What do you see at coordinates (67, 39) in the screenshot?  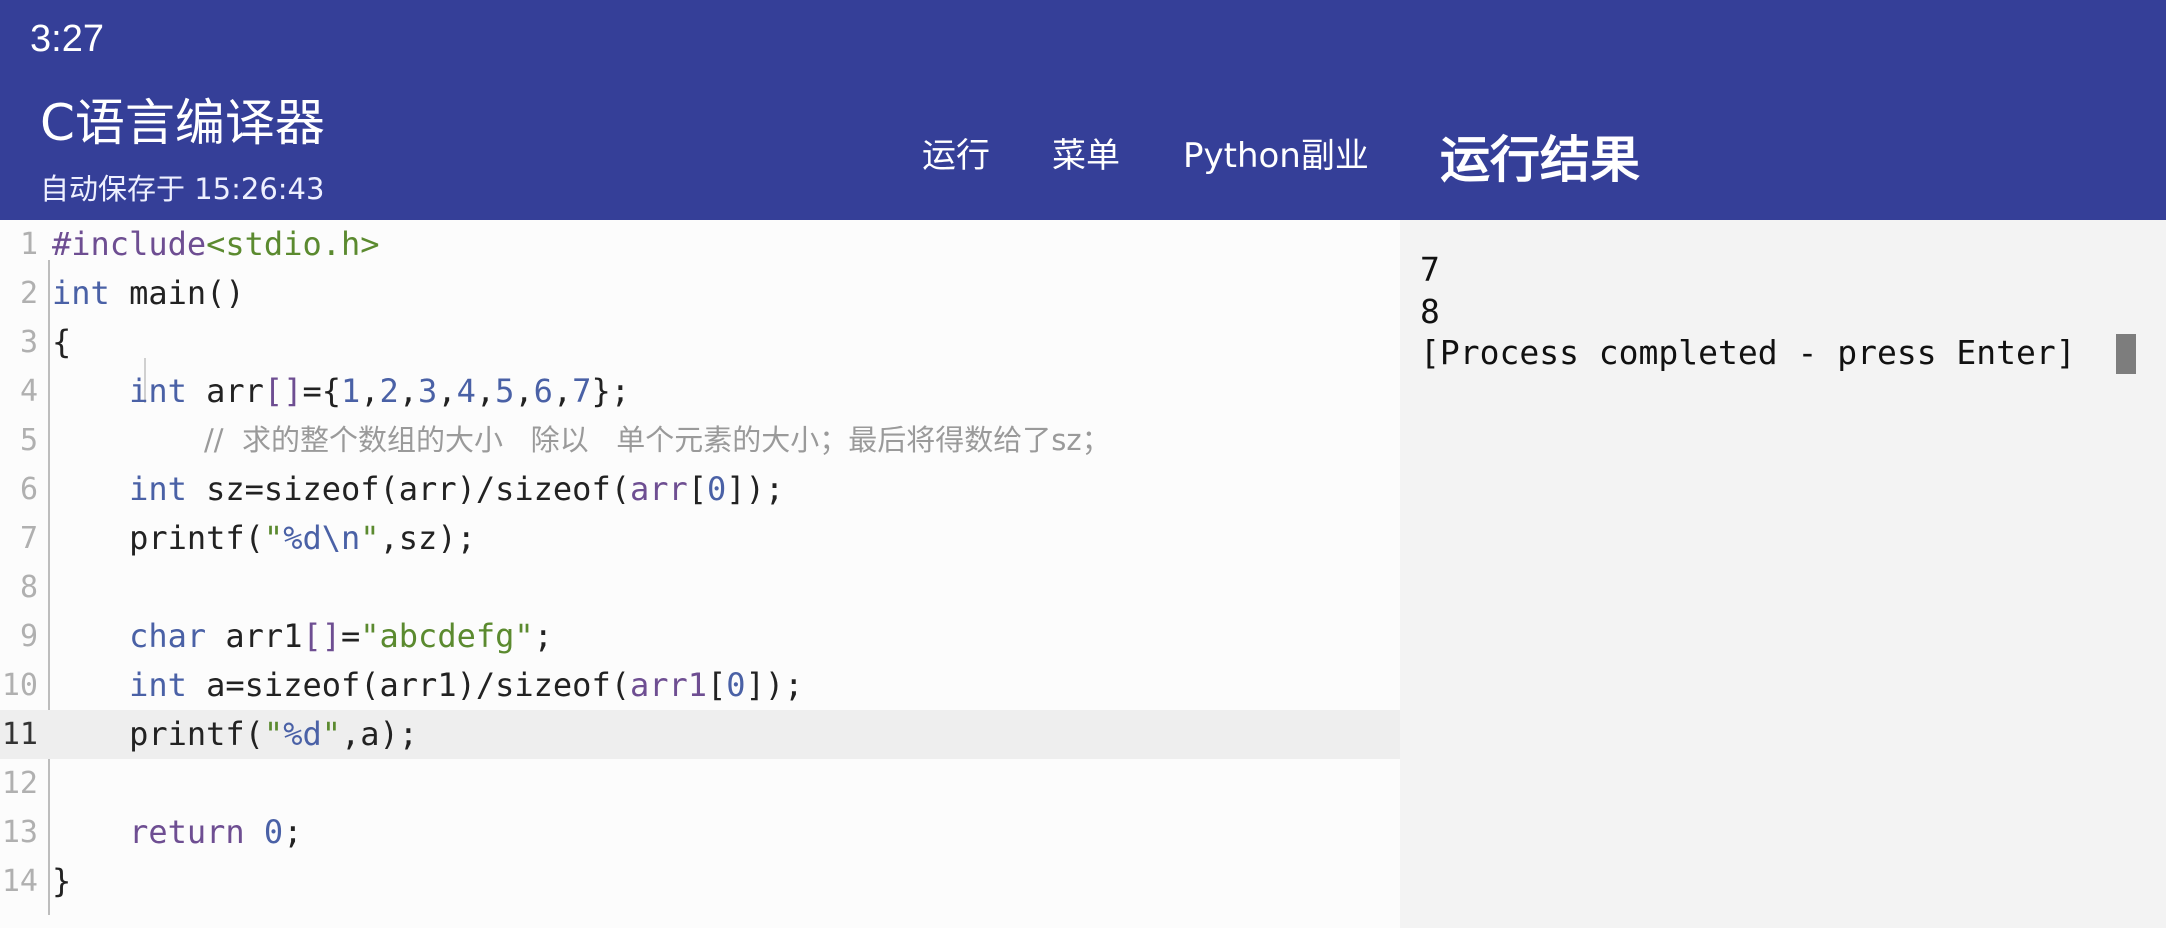 I see `status-time: 3:27` at bounding box center [67, 39].